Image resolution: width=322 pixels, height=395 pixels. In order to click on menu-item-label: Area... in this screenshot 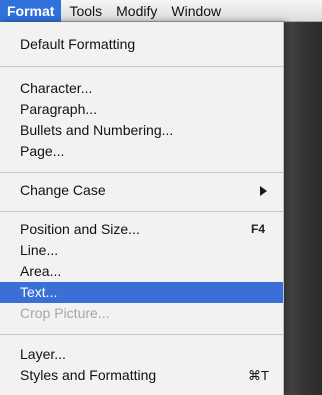, I will do `click(41, 271)`.